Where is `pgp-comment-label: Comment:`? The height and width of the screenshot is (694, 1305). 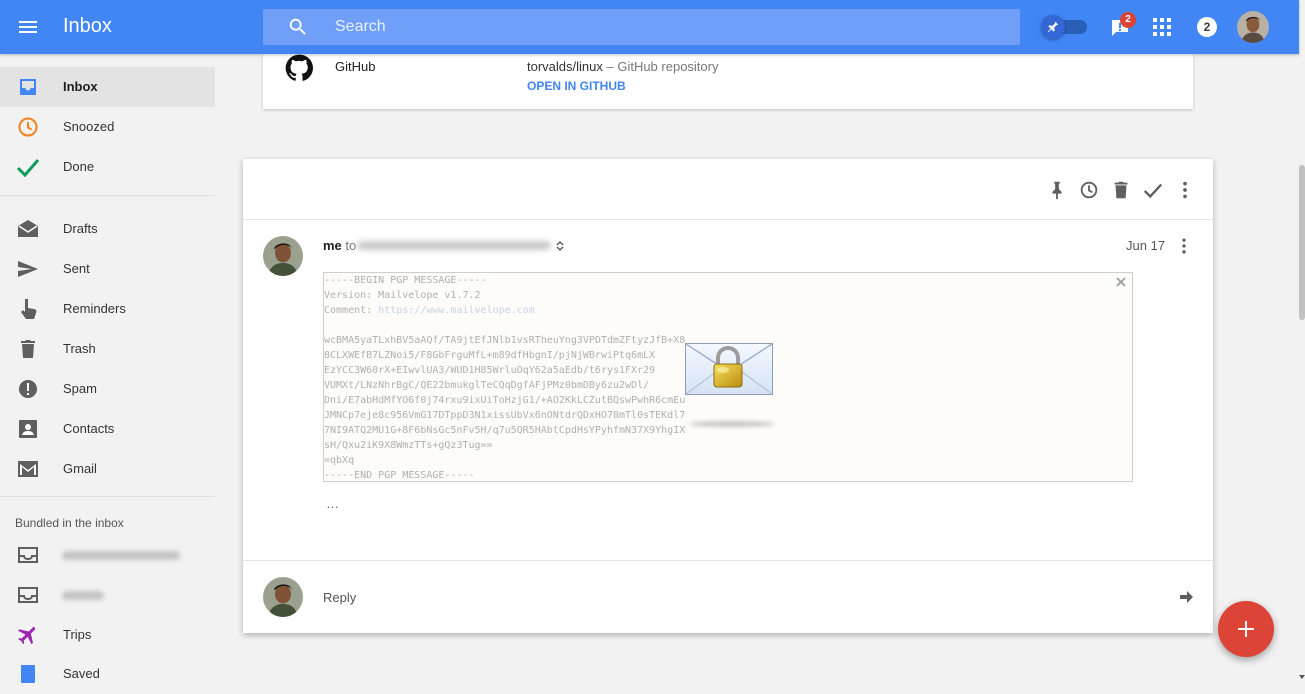 pgp-comment-label: Comment: is located at coordinates (351, 310).